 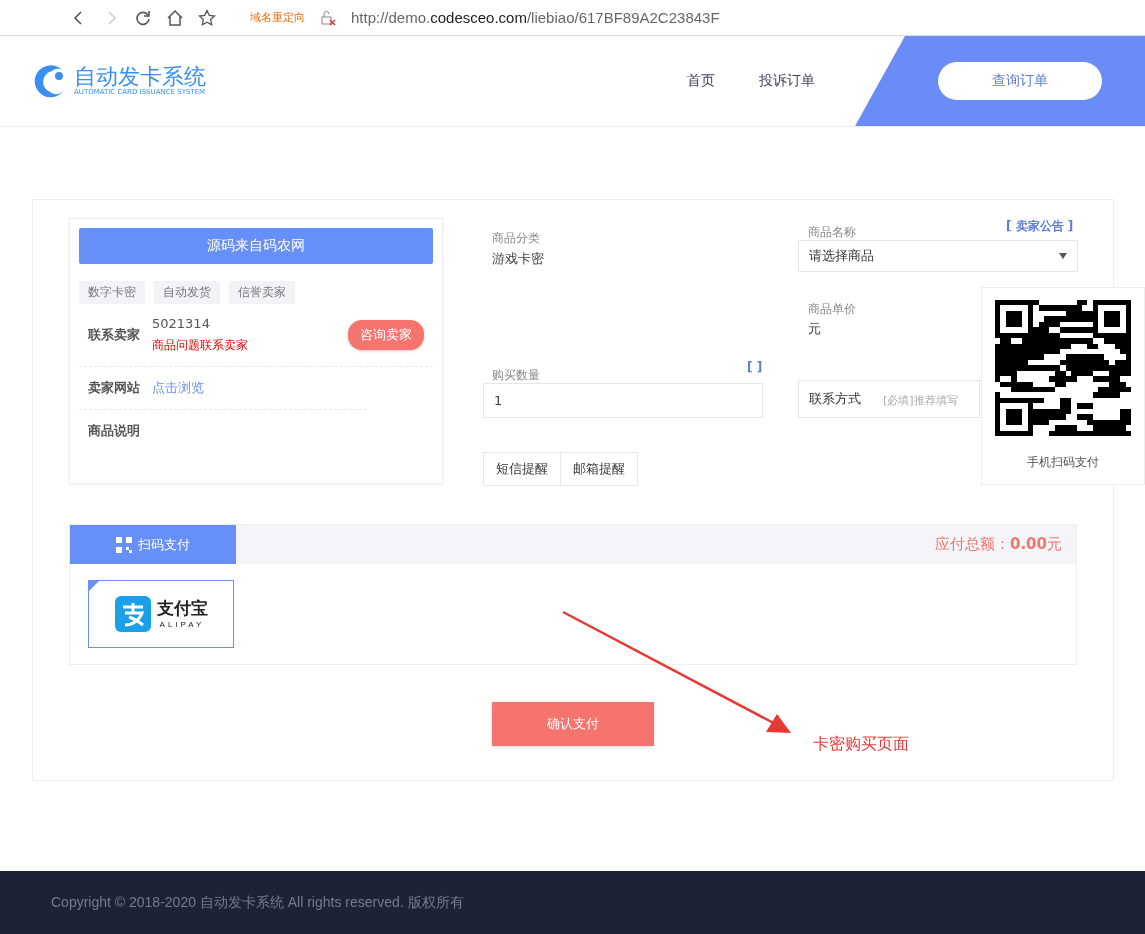 What do you see at coordinates (262, 292) in the screenshot?
I see `seller-tag: 信誉卖家` at bounding box center [262, 292].